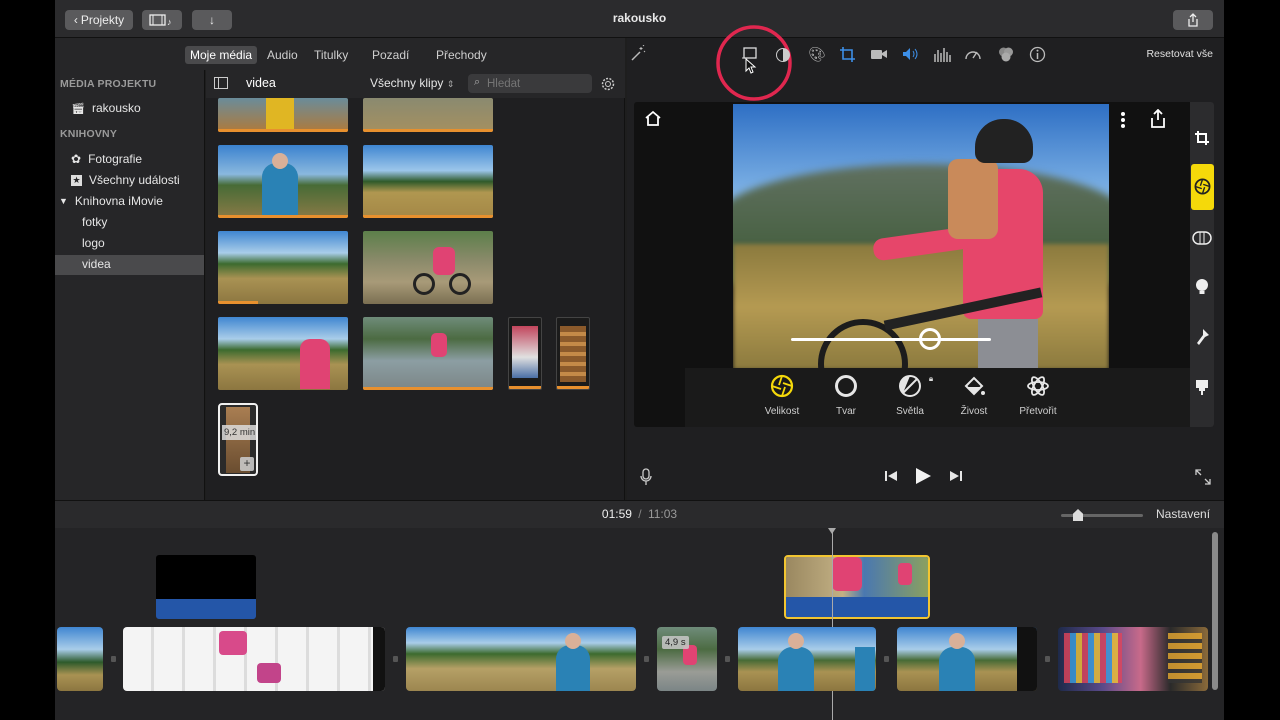 The height and width of the screenshot is (720, 1280). What do you see at coordinates (879, 54) in the screenshot?
I see `stabilization-camera-icon` at bounding box center [879, 54].